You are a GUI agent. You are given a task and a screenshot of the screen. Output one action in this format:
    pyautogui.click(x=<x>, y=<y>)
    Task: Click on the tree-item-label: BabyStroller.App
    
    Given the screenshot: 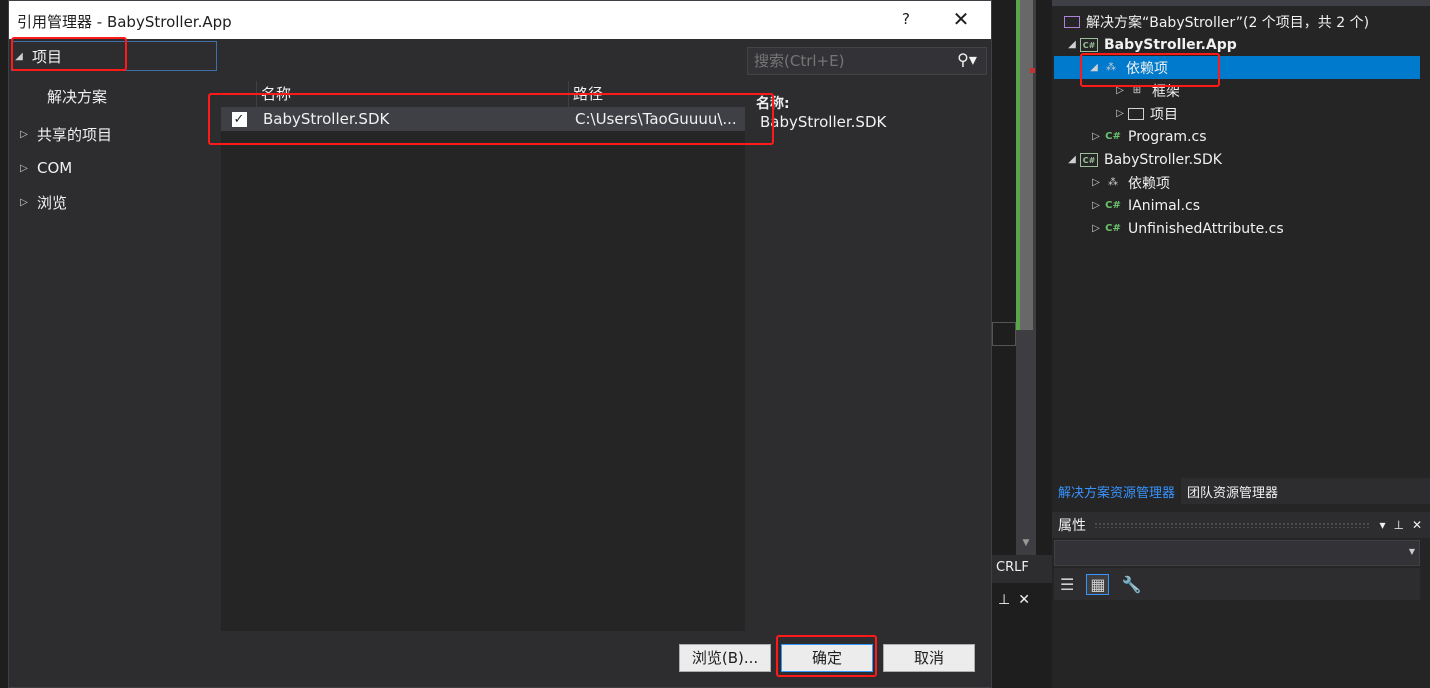 What is the action you would take?
    pyautogui.click(x=1170, y=44)
    